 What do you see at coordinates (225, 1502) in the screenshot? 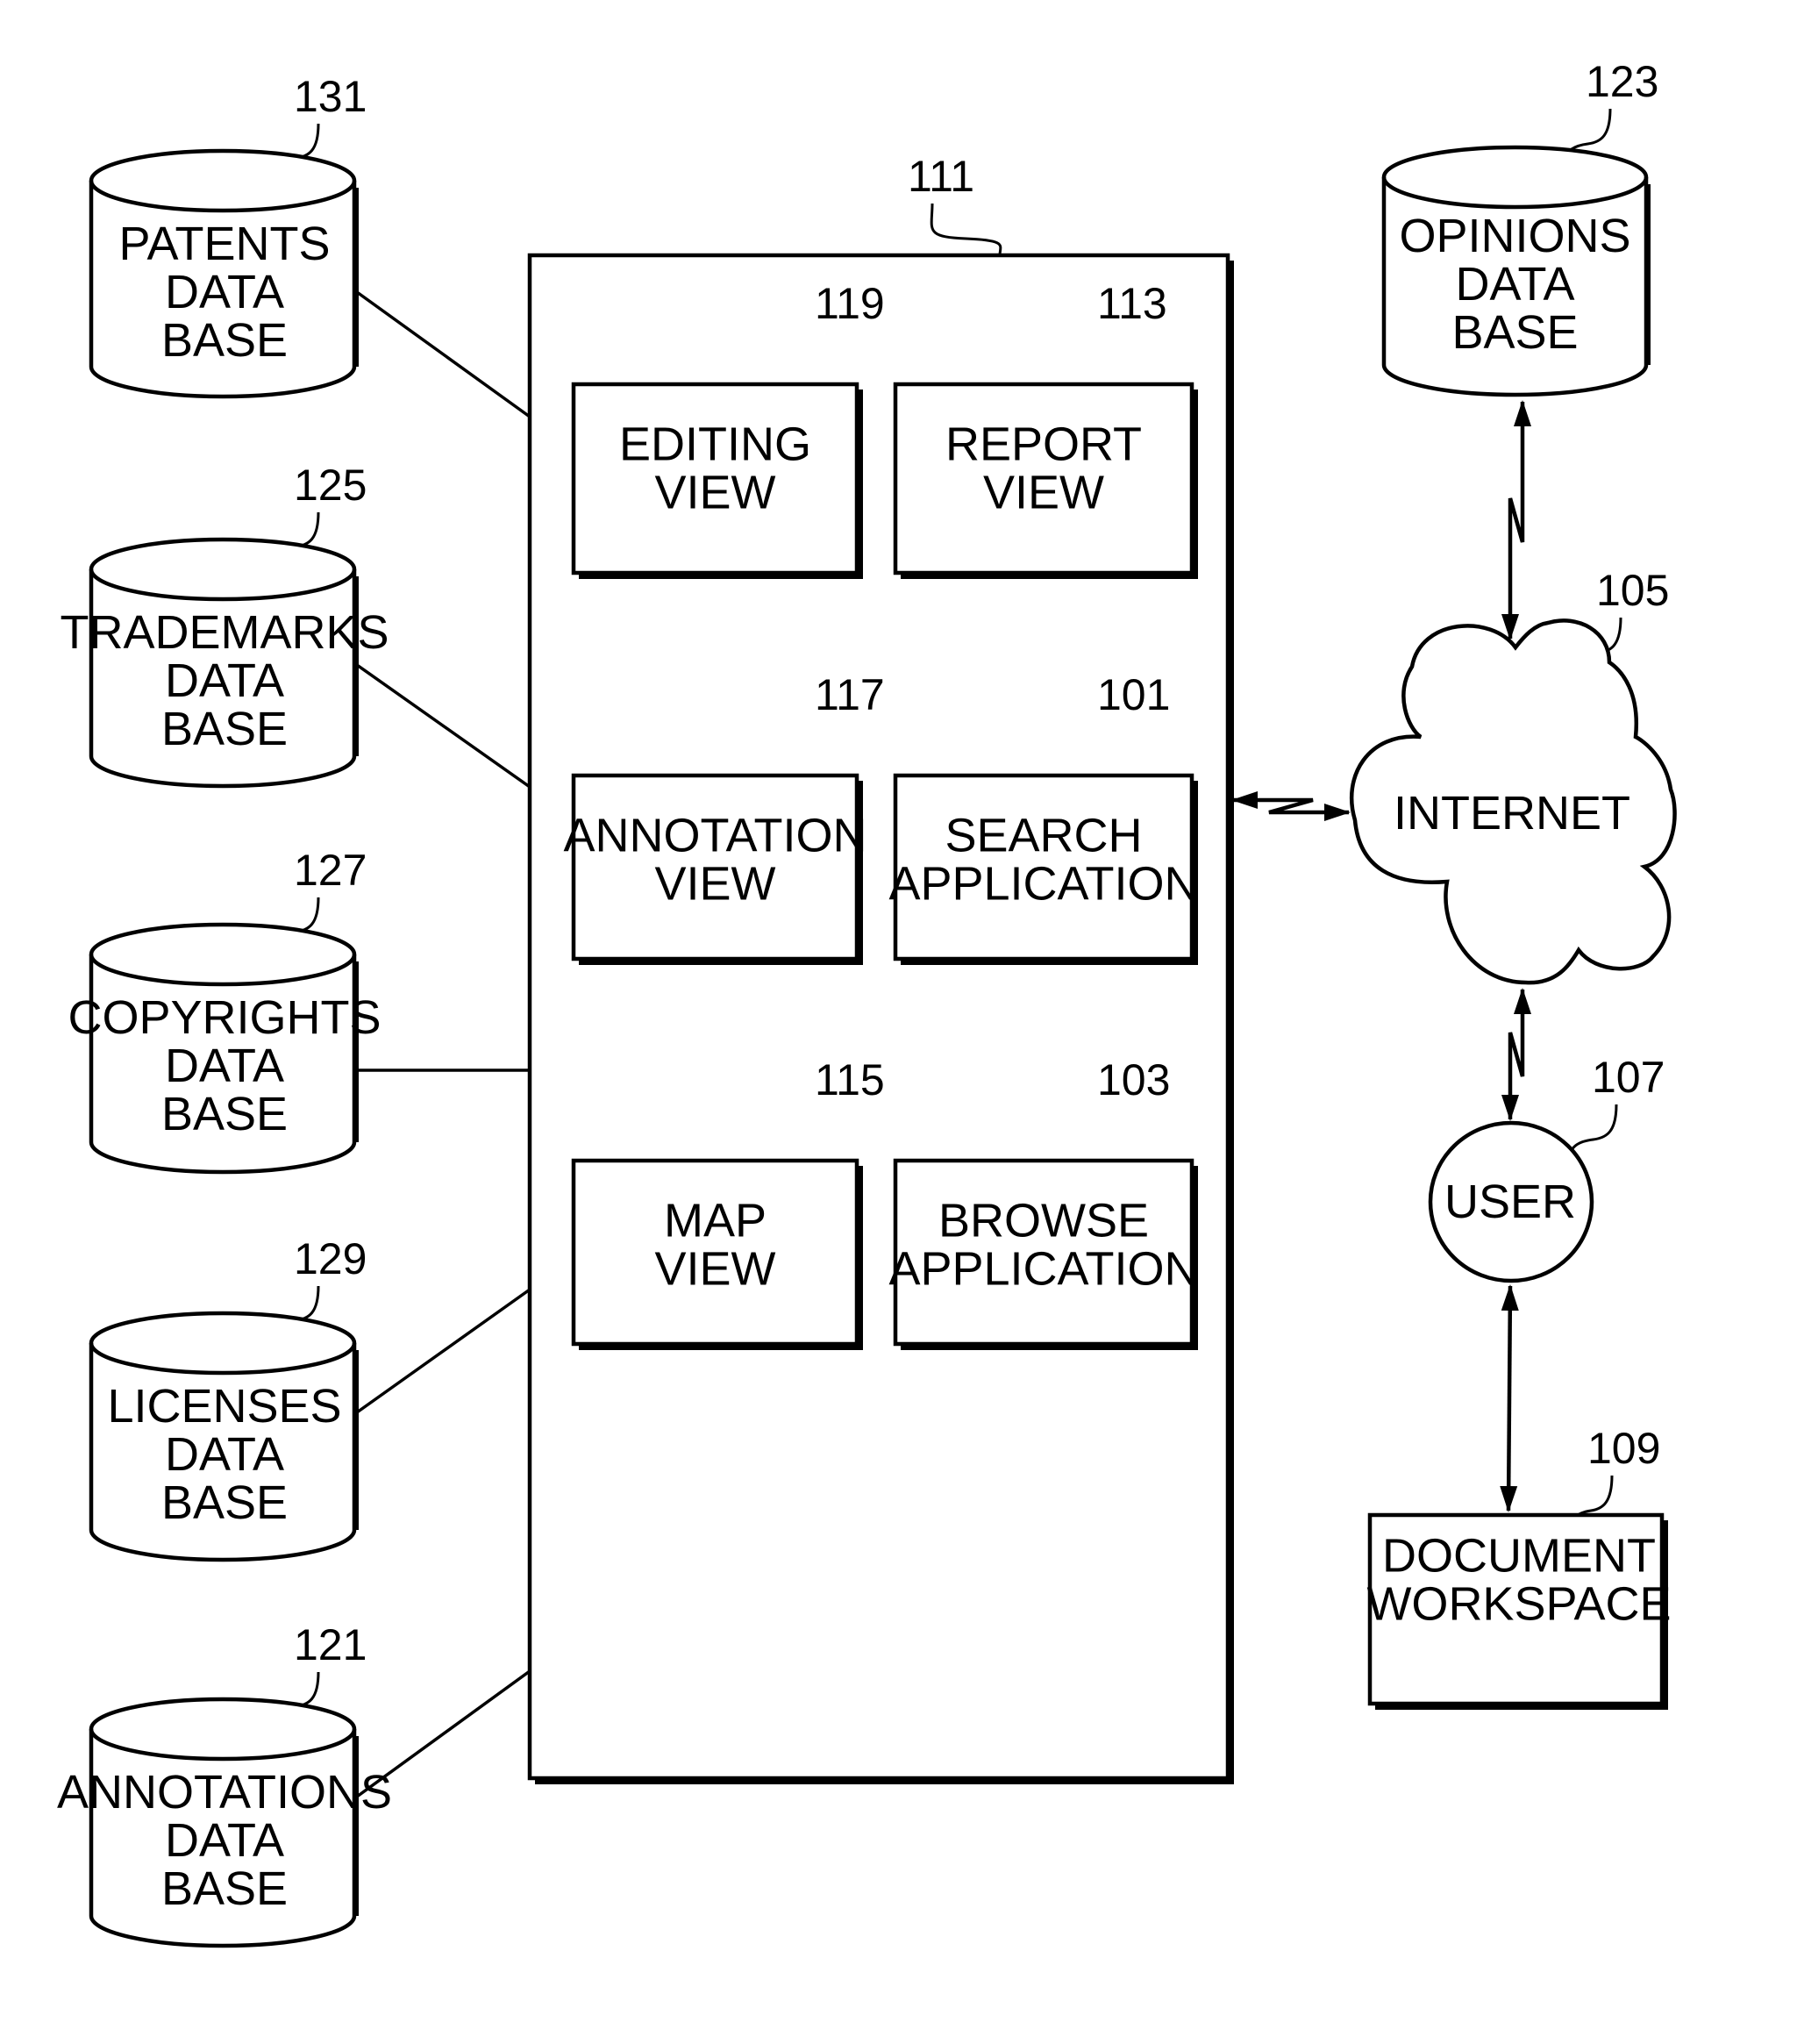
I see `licenses-database-line: BASE` at bounding box center [225, 1502].